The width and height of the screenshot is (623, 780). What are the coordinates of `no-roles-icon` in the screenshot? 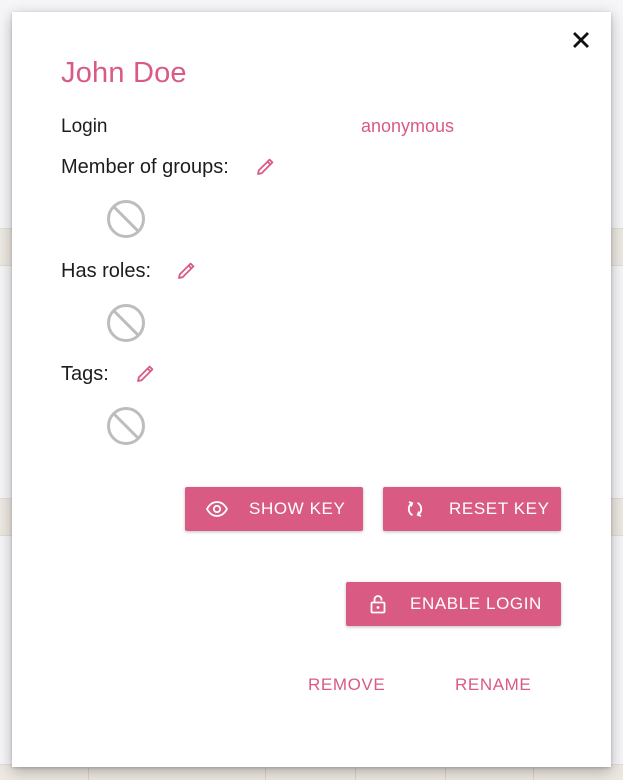 It's located at (126, 323).